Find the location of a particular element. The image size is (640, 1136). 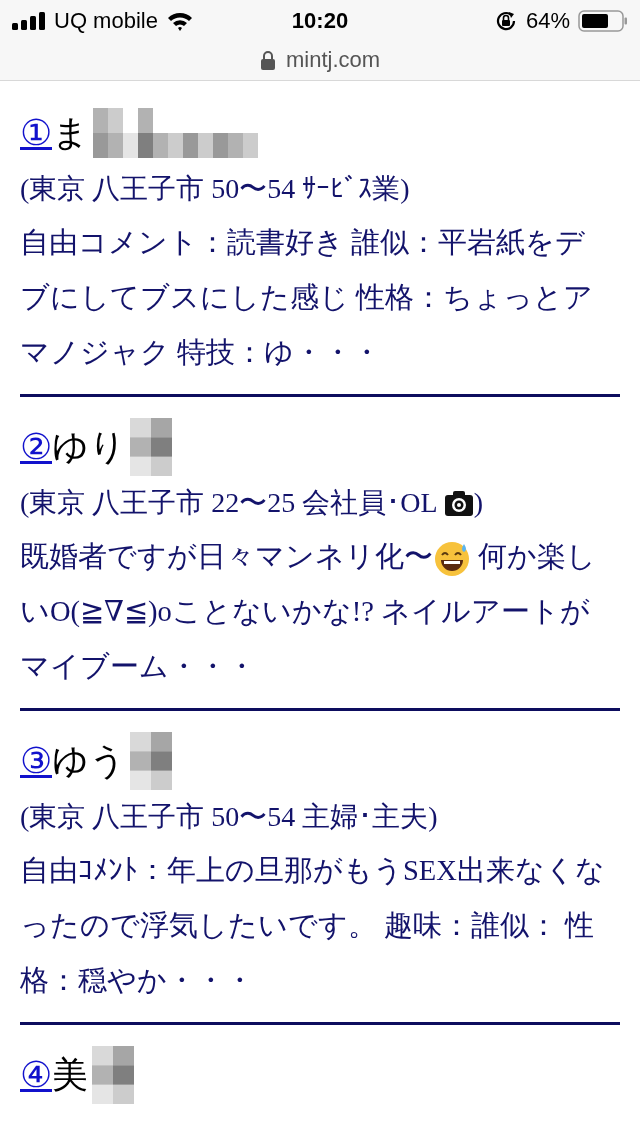

signal-icon is located at coordinates (29, 21).